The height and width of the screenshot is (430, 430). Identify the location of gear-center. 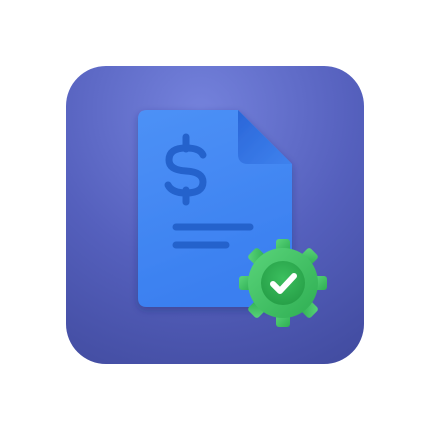
(283, 283).